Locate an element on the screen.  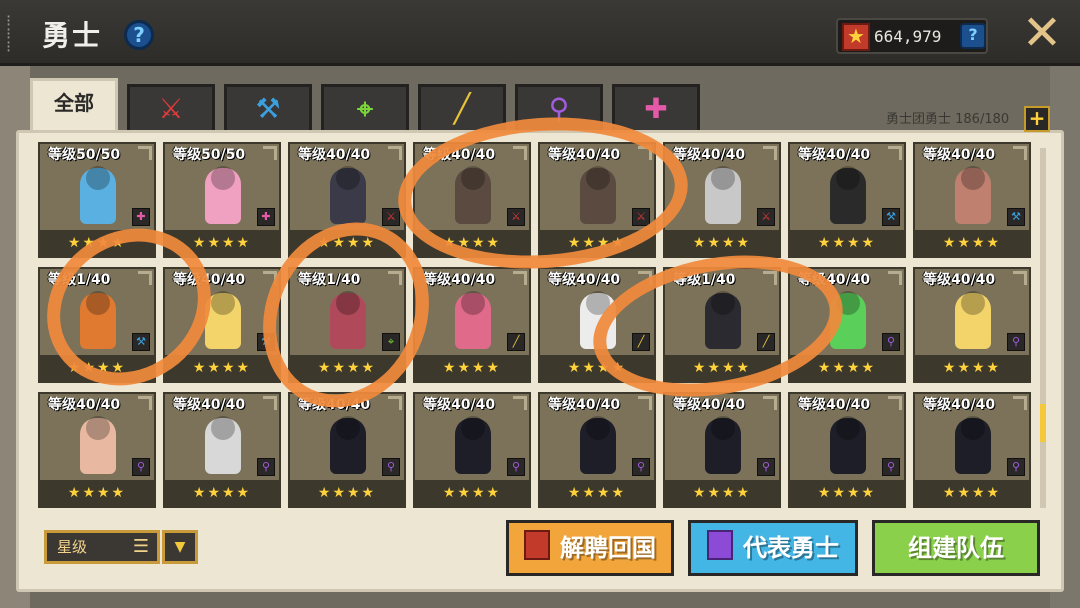
squad-count: 勇士团勇士 186/180 is located at coordinates (948, 119).